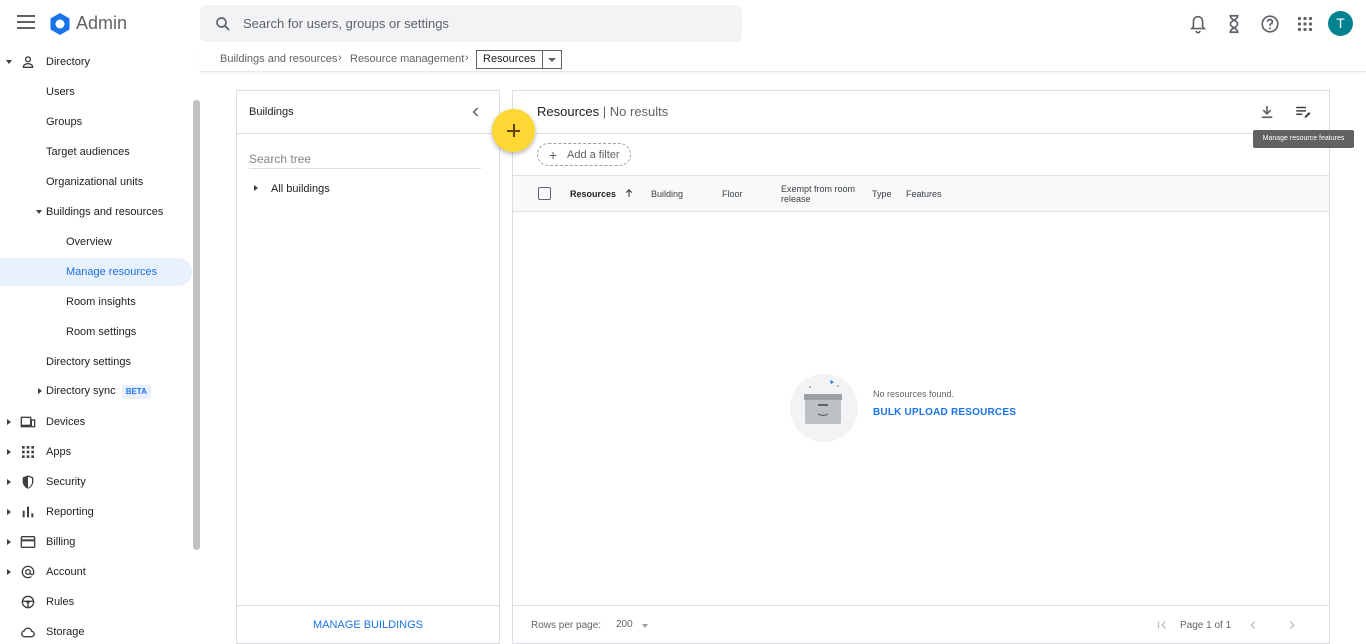 This screenshot has height=644, width=1366. What do you see at coordinates (66, 482) in the screenshot?
I see `sidebar-item-label: Security` at bounding box center [66, 482].